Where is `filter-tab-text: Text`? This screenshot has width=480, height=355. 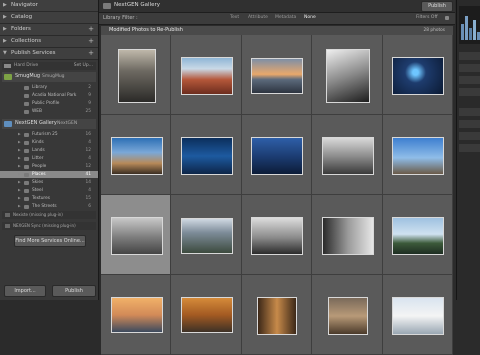 filter-tab-text: Text is located at coordinates (234, 17).